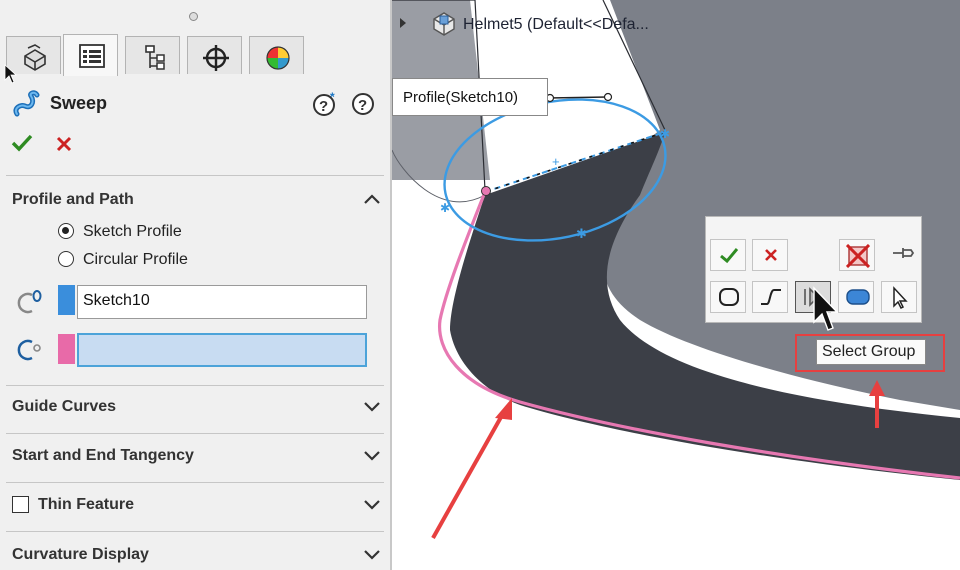 Image resolution: width=960 pixels, height=570 pixels. I want to click on toolbar-select-closed-loop-button, so click(728, 297).